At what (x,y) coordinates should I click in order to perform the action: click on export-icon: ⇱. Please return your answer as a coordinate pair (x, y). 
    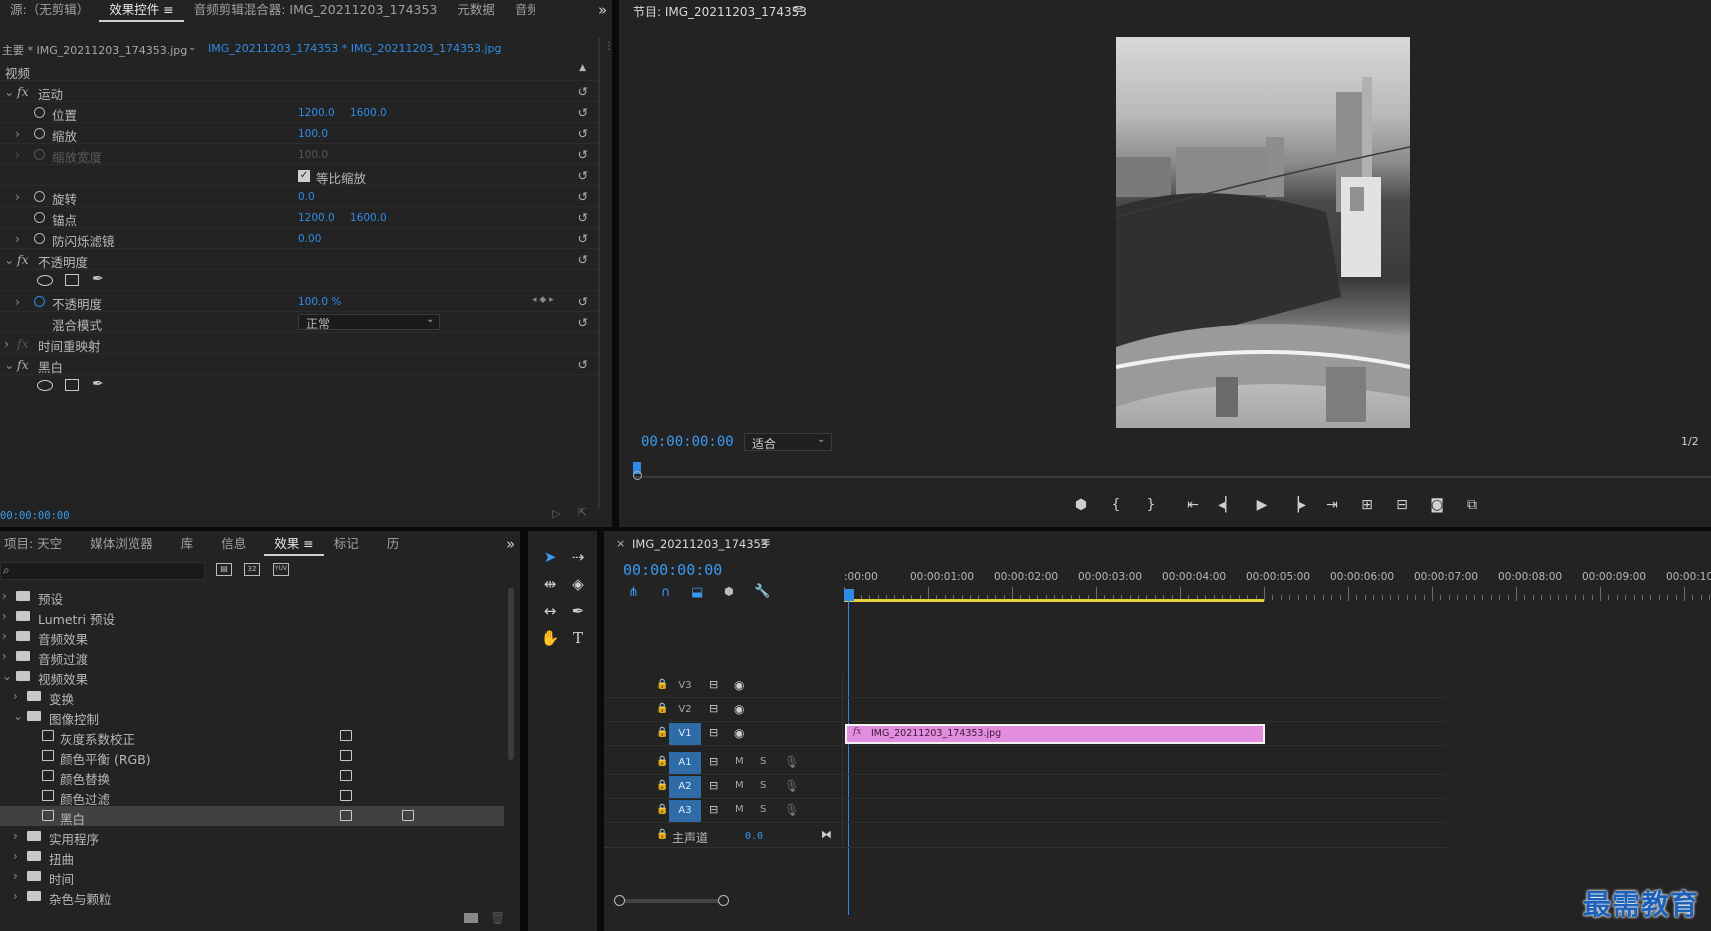
    Looking at the image, I should click on (582, 512).